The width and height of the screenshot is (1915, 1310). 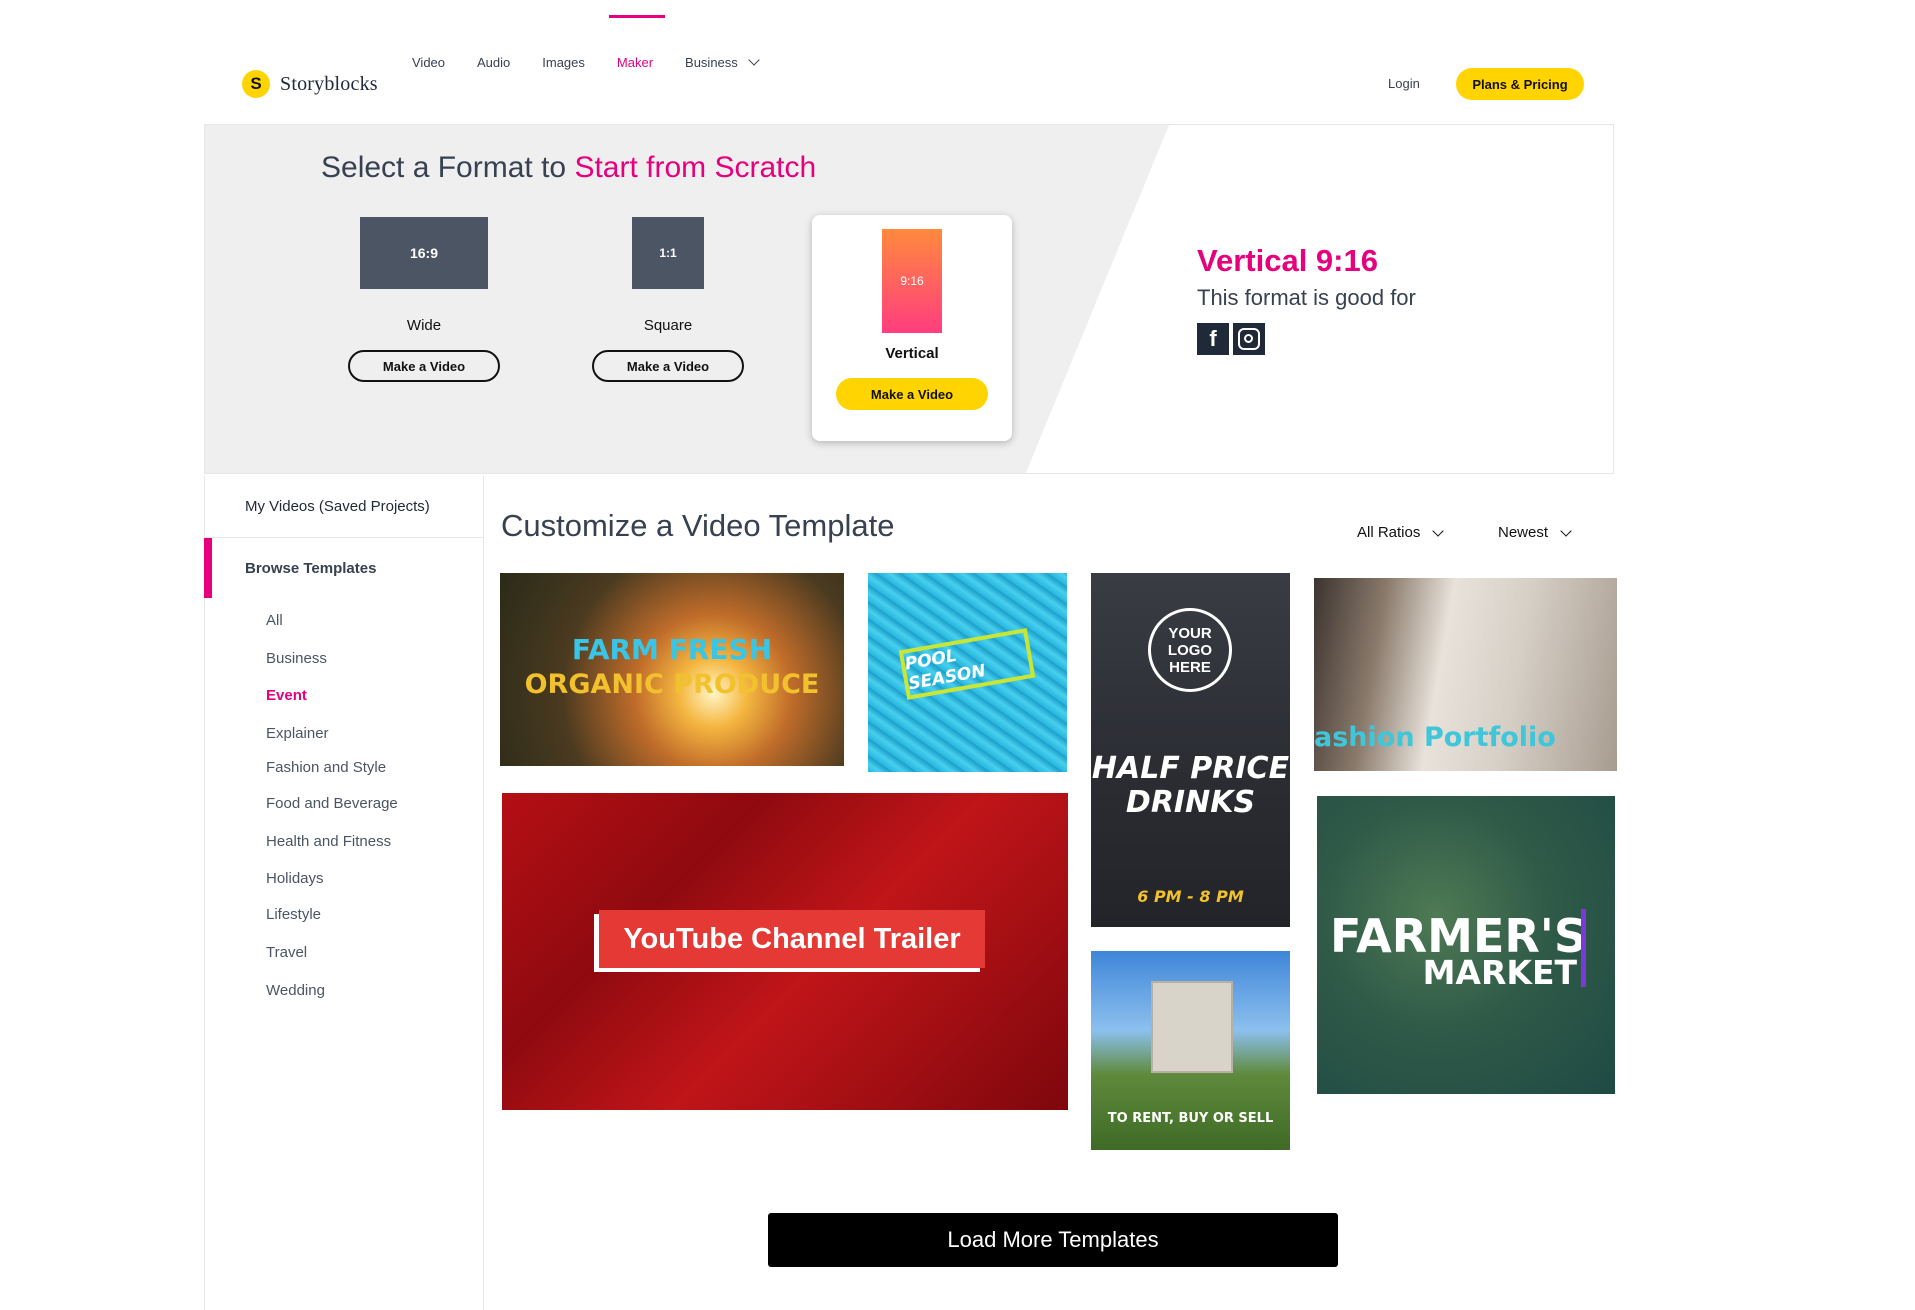 I want to click on main-title: Customize a Video Template, so click(x=698, y=525).